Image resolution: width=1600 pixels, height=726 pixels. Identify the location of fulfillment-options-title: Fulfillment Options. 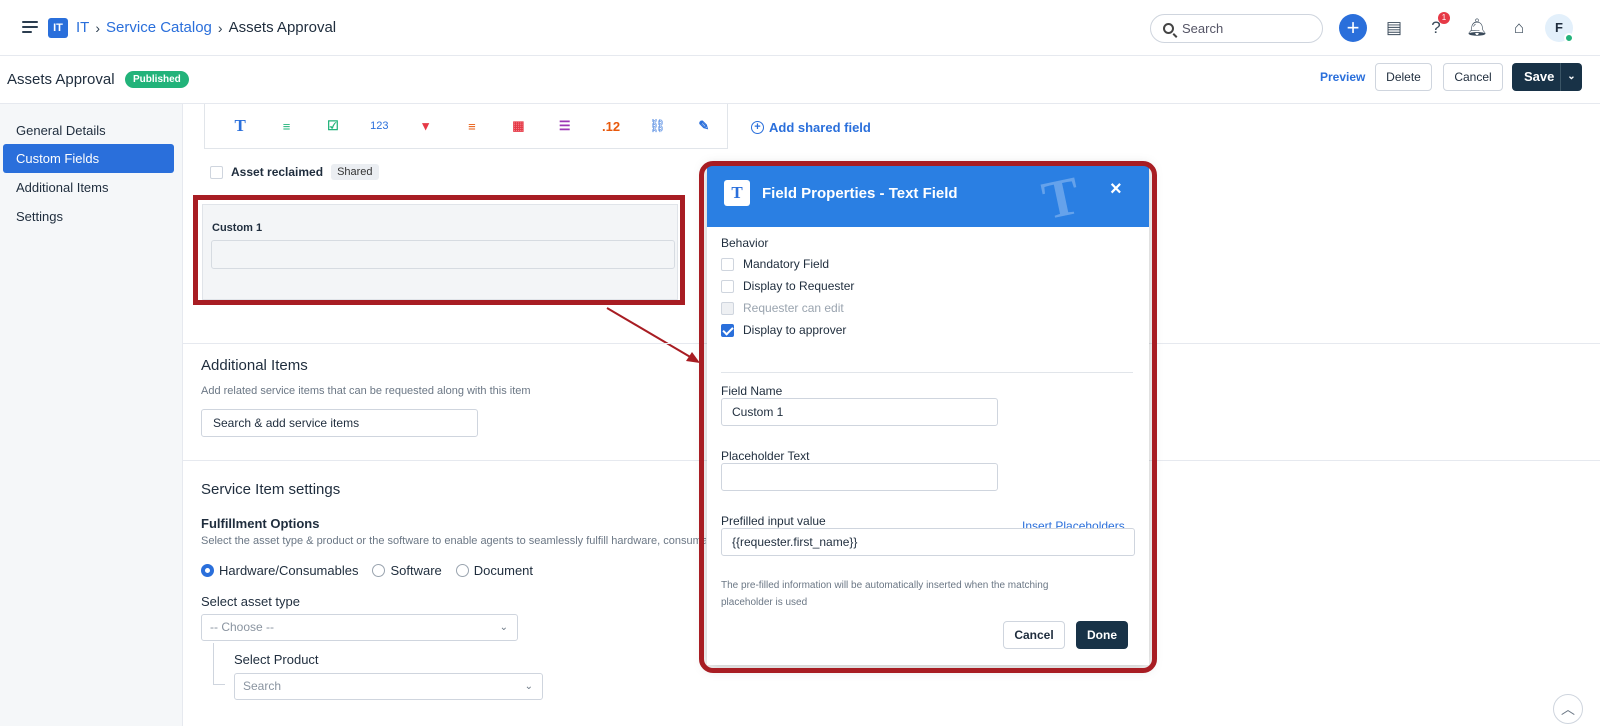
(260, 523).